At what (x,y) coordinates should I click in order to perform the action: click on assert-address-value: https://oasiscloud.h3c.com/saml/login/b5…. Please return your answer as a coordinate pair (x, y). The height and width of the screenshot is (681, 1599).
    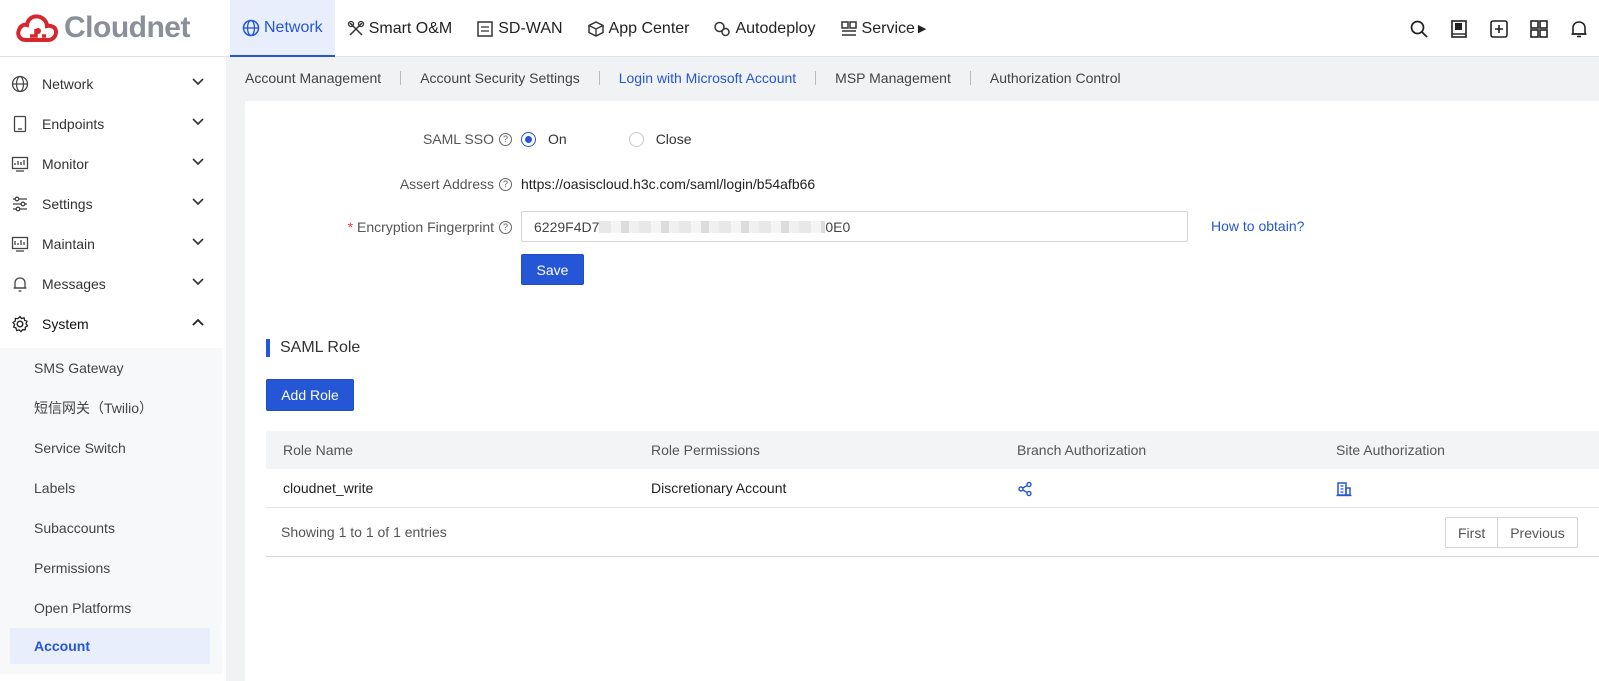
    Looking at the image, I should click on (668, 184).